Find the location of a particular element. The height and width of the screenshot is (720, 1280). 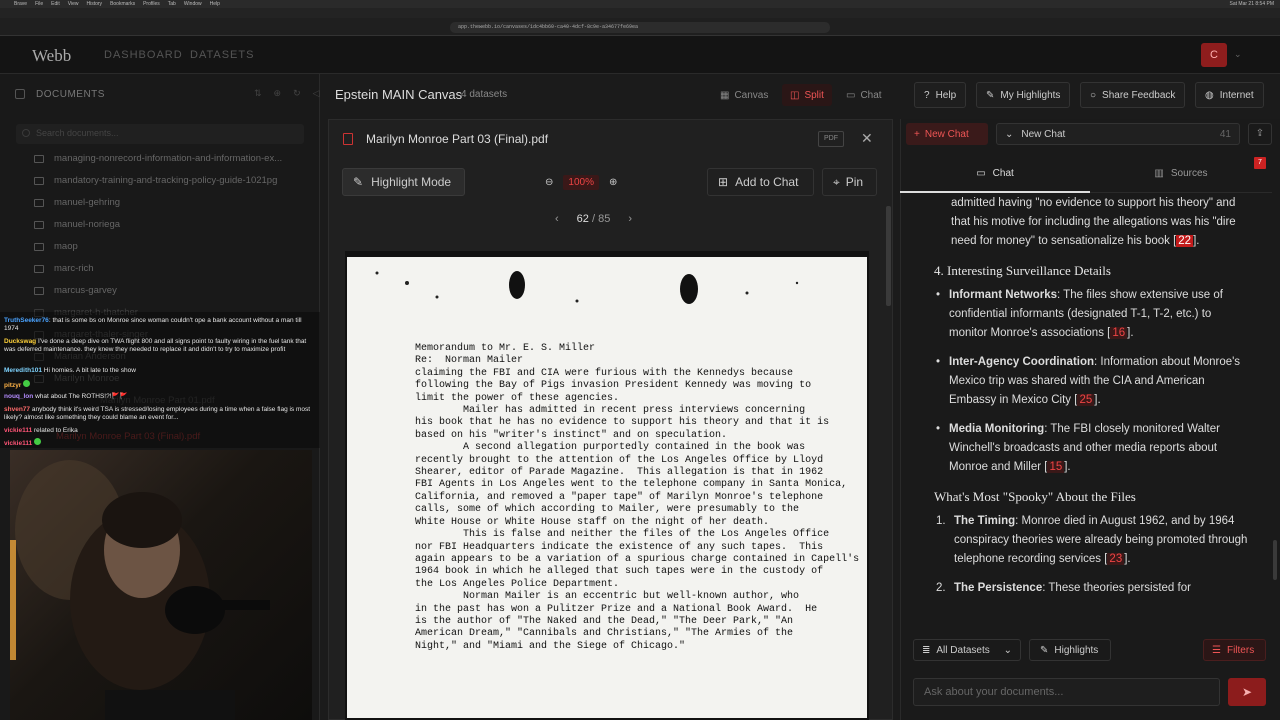

current-page: 62 is located at coordinates (583, 219).